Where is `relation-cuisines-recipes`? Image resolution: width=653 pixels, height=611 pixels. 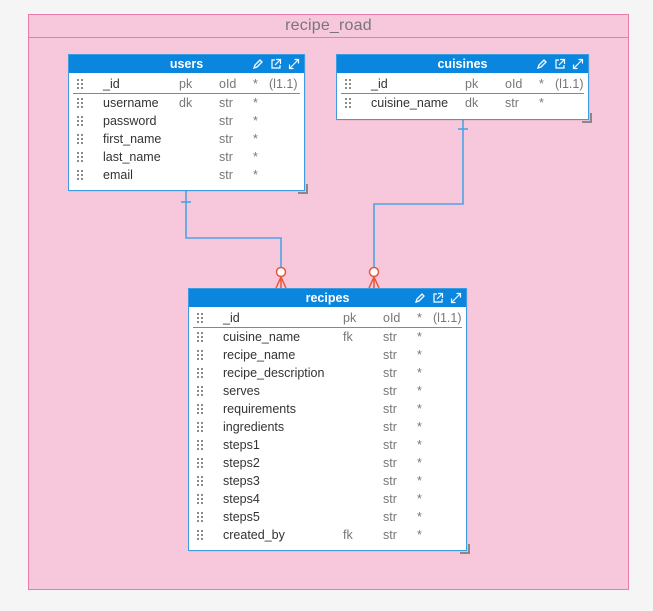 relation-cuisines-recipes is located at coordinates (418, 194).